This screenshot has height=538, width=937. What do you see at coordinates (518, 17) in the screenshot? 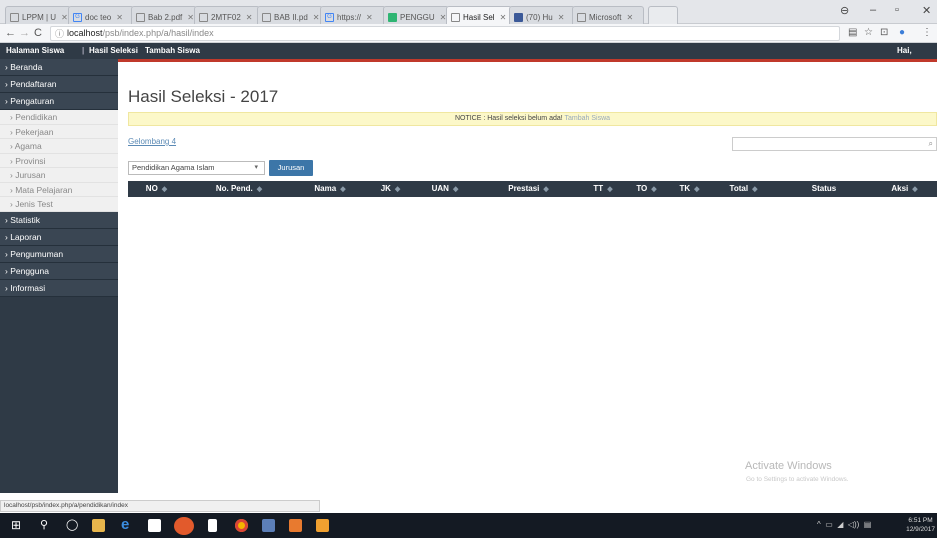
I see `facebook-icon` at bounding box center [518, 17].